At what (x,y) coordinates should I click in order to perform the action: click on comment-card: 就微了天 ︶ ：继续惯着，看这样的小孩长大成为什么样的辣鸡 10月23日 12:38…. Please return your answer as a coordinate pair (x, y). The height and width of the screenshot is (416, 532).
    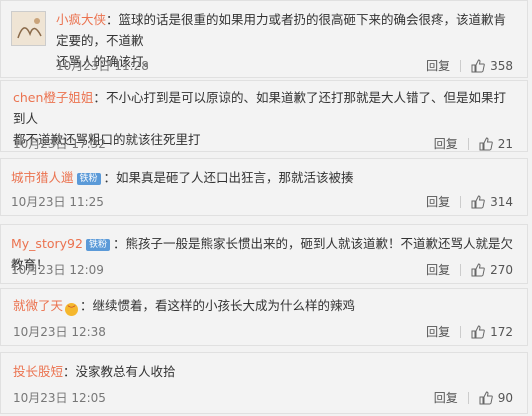
    Looking at the image, I should click on (264, 317).